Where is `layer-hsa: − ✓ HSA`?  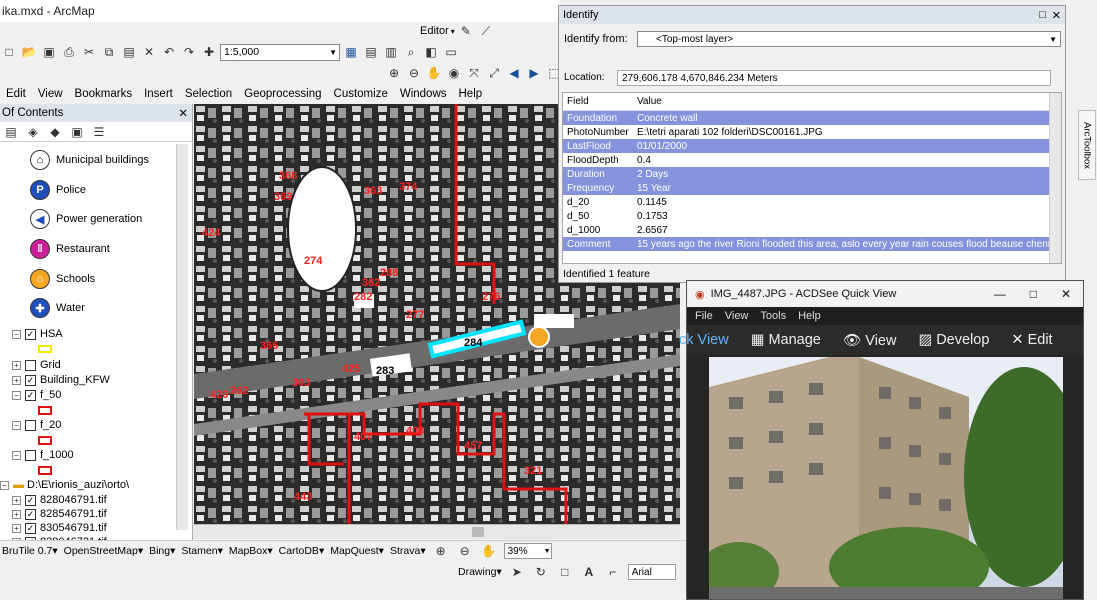
layer-hsa: − ✓ HSA is located at coordinates (37, 334).